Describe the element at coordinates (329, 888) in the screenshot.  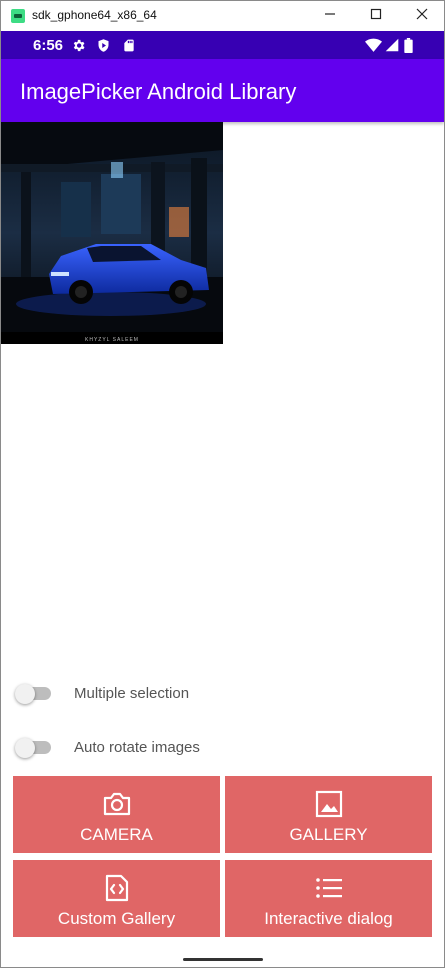
I see `list-icon` at that location.